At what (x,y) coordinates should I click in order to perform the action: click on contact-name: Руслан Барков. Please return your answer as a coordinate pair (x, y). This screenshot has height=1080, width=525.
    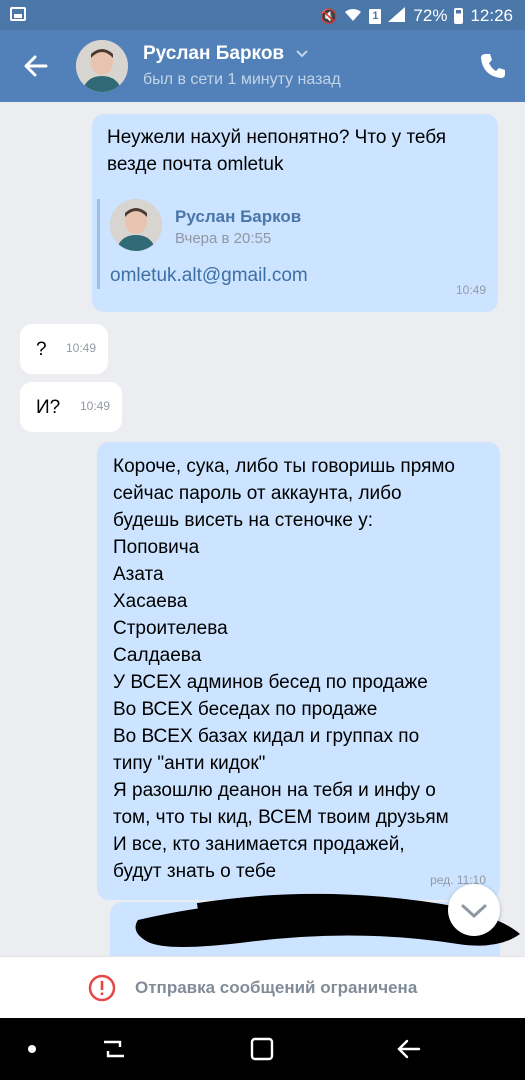
    Looking at the image, I should click on (213, 54).